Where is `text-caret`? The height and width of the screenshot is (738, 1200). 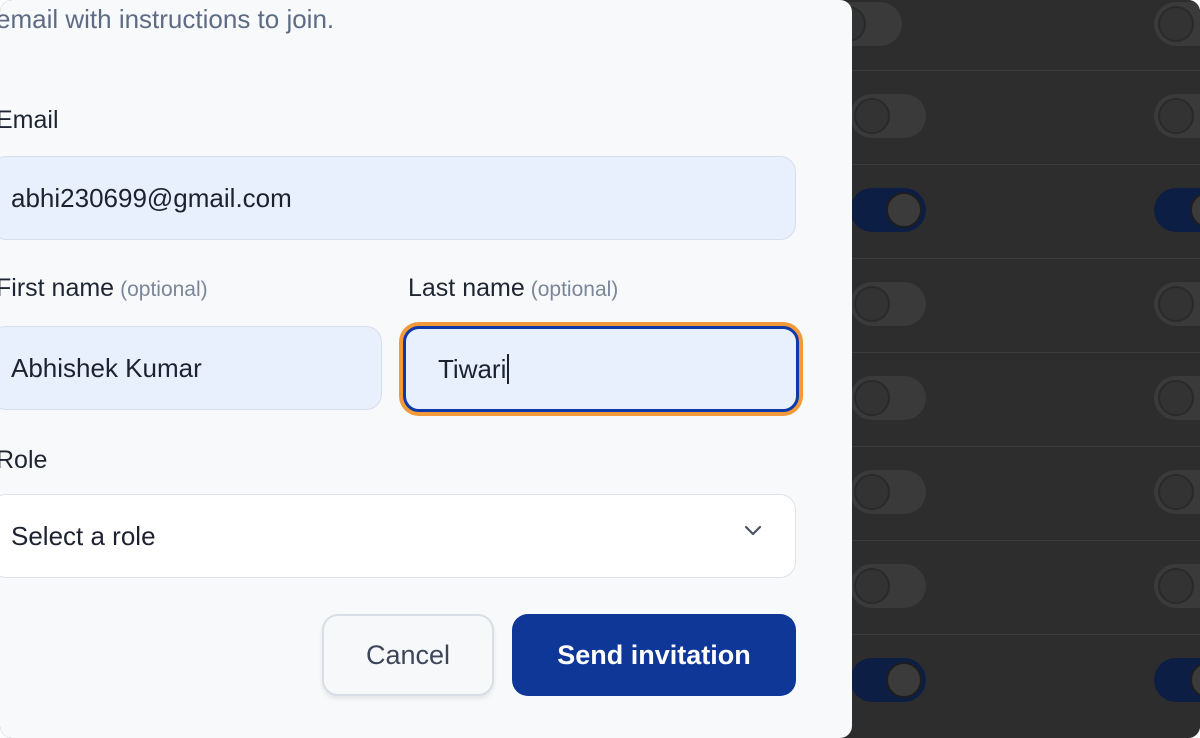
text-caret is located at coordinates (508, 369).